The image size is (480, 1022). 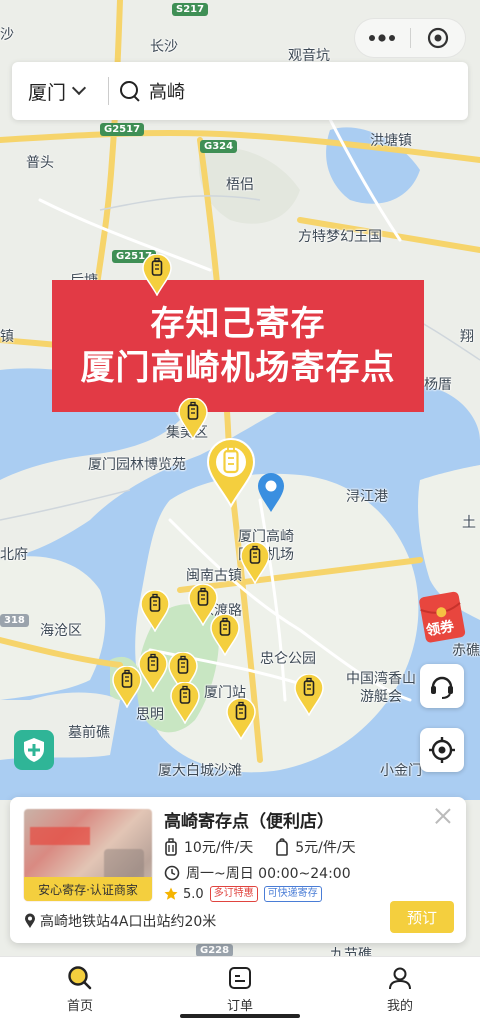 I want to click on order-icon, so click(x=240, y=978).